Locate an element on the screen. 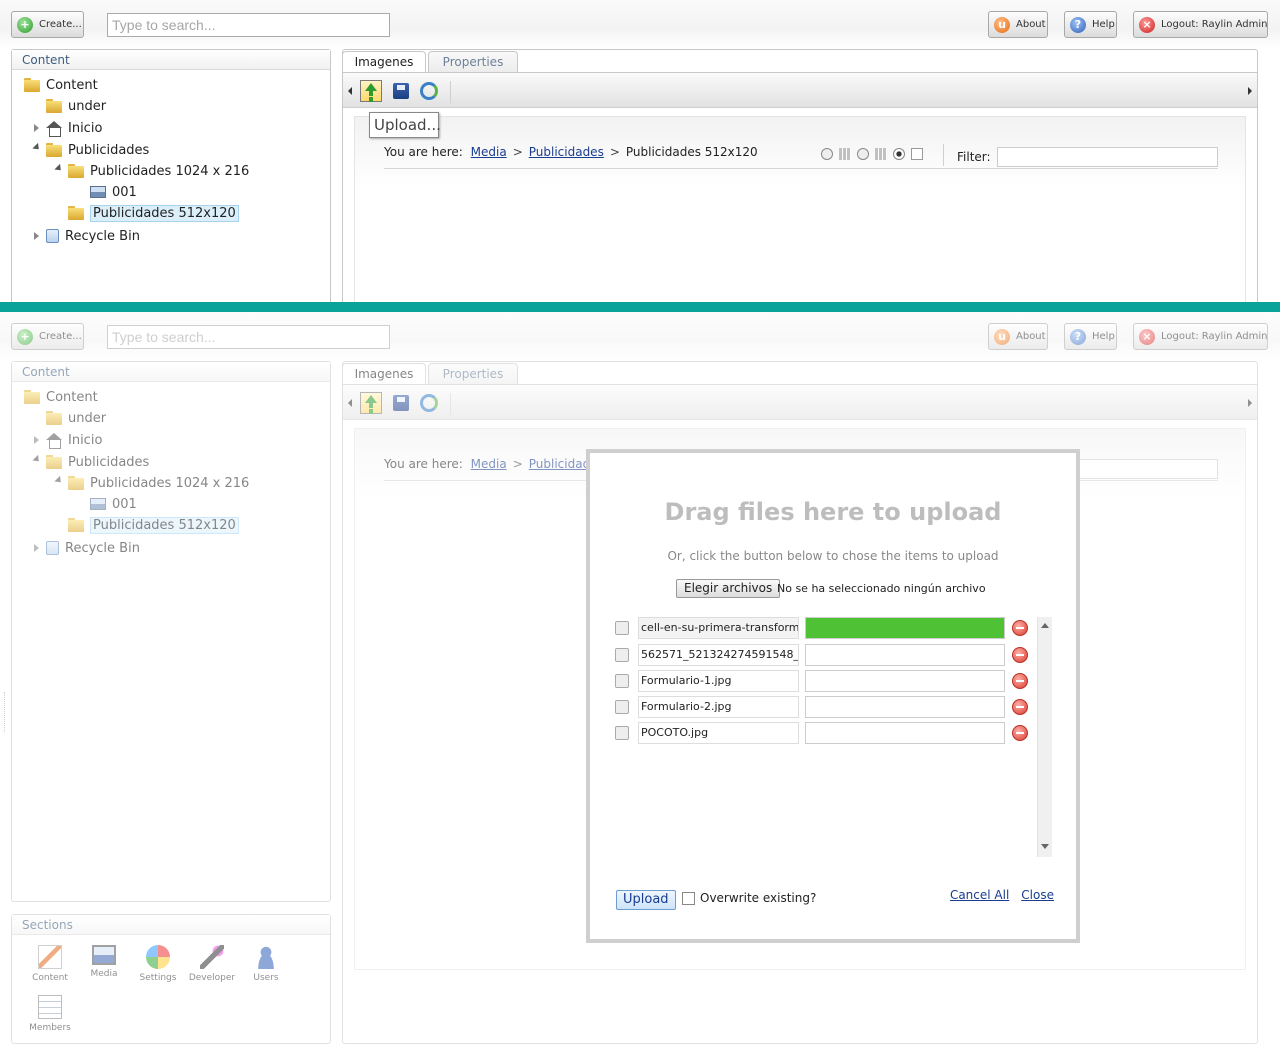  overwrite-checkbox is located at coordinates (688, 898).